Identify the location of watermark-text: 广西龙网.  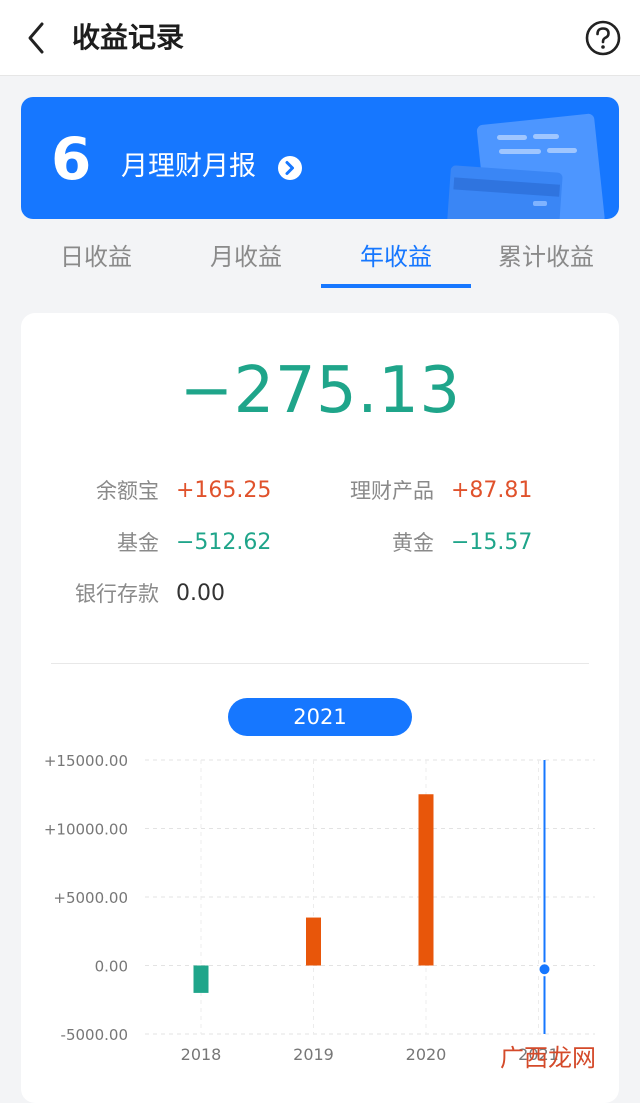
(548, 1058).